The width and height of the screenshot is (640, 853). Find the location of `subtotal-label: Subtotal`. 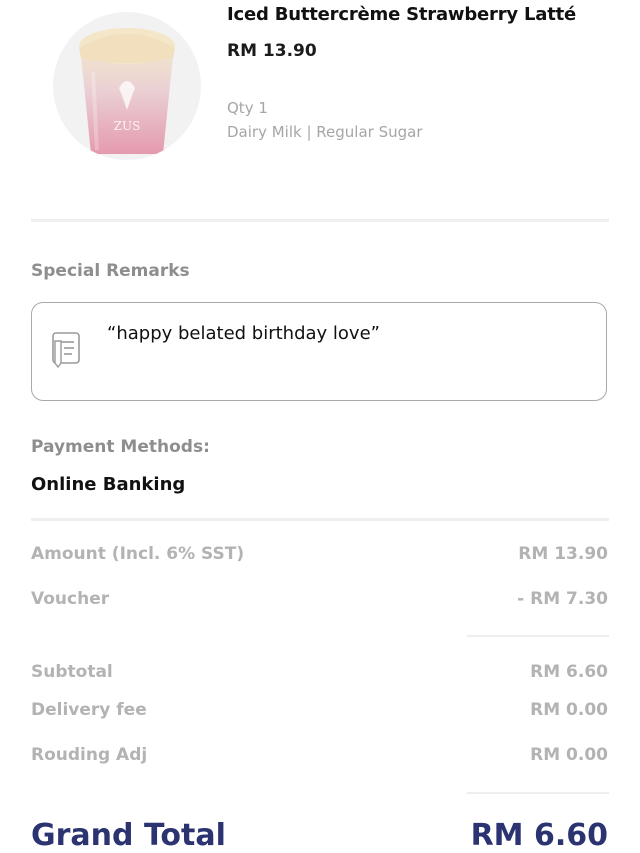

subtotal-label: Subtotal is located at coordinates (72, 672).